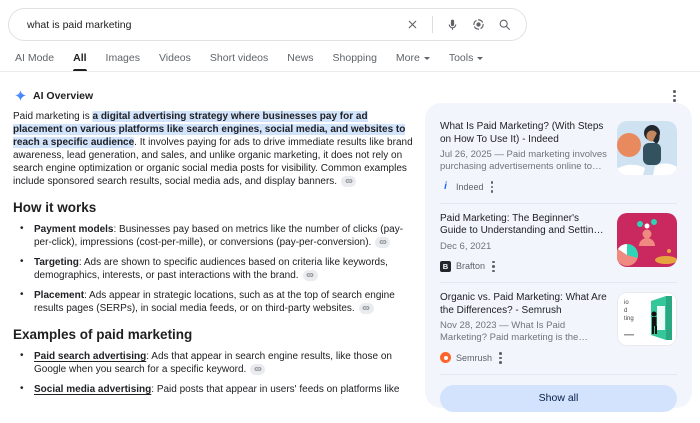 Image resolution: width=700 pixels, height=423 pixels. What do you see at coordinates (452, 24) in the screenshot?
I see `mic-icon` at bounding box center [452, 24].